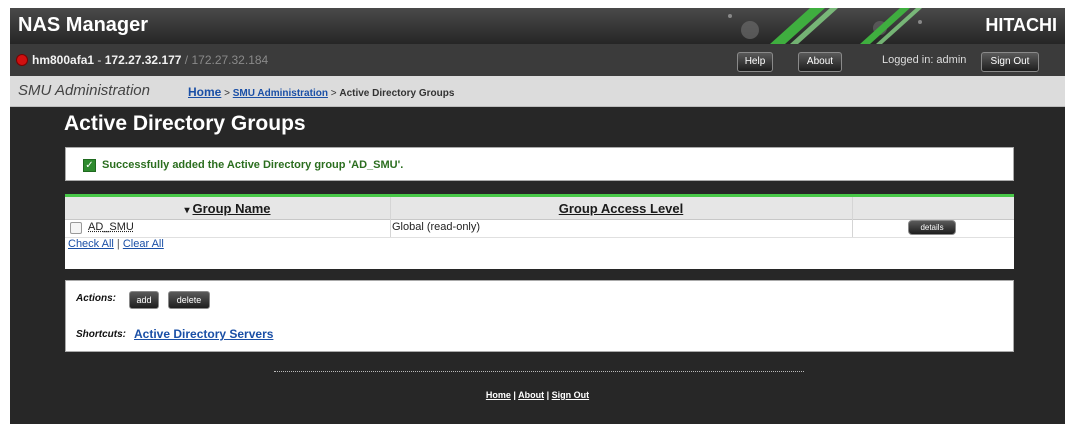 This screenshot has height=424, width=1065. Describe the element at coordinates (436, 227) in the screenshot. I see `access-level-cell: Global (read-only)` at that location.